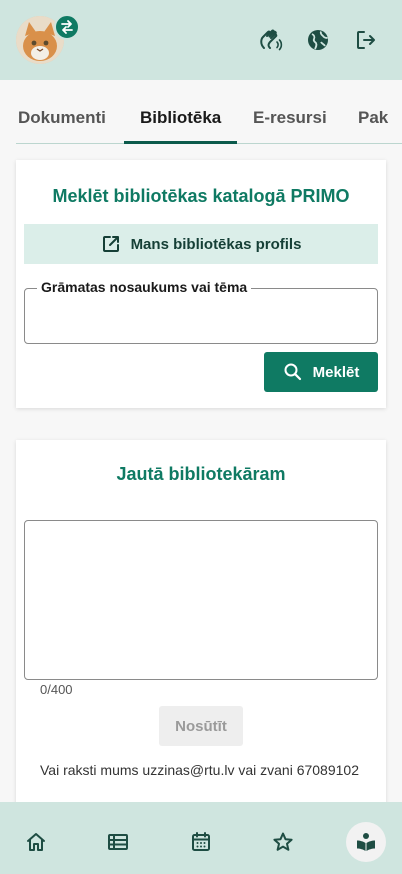 This screenshot has width=402, height=874. I want to click on search-icon, so click(293, 372).